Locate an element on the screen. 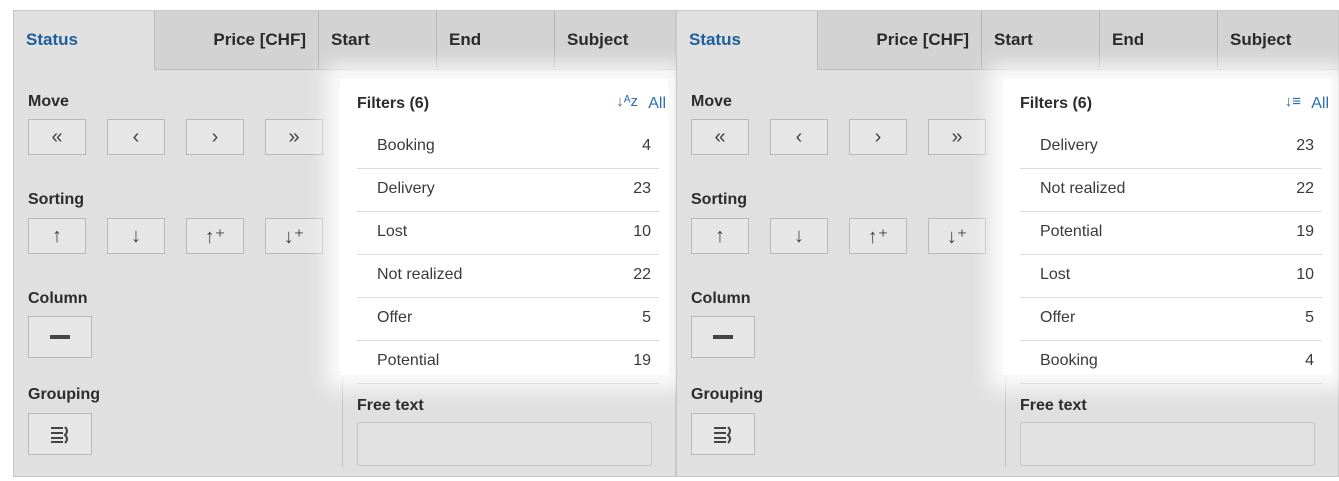  move-label: Move is located at coordinates (48, 101).